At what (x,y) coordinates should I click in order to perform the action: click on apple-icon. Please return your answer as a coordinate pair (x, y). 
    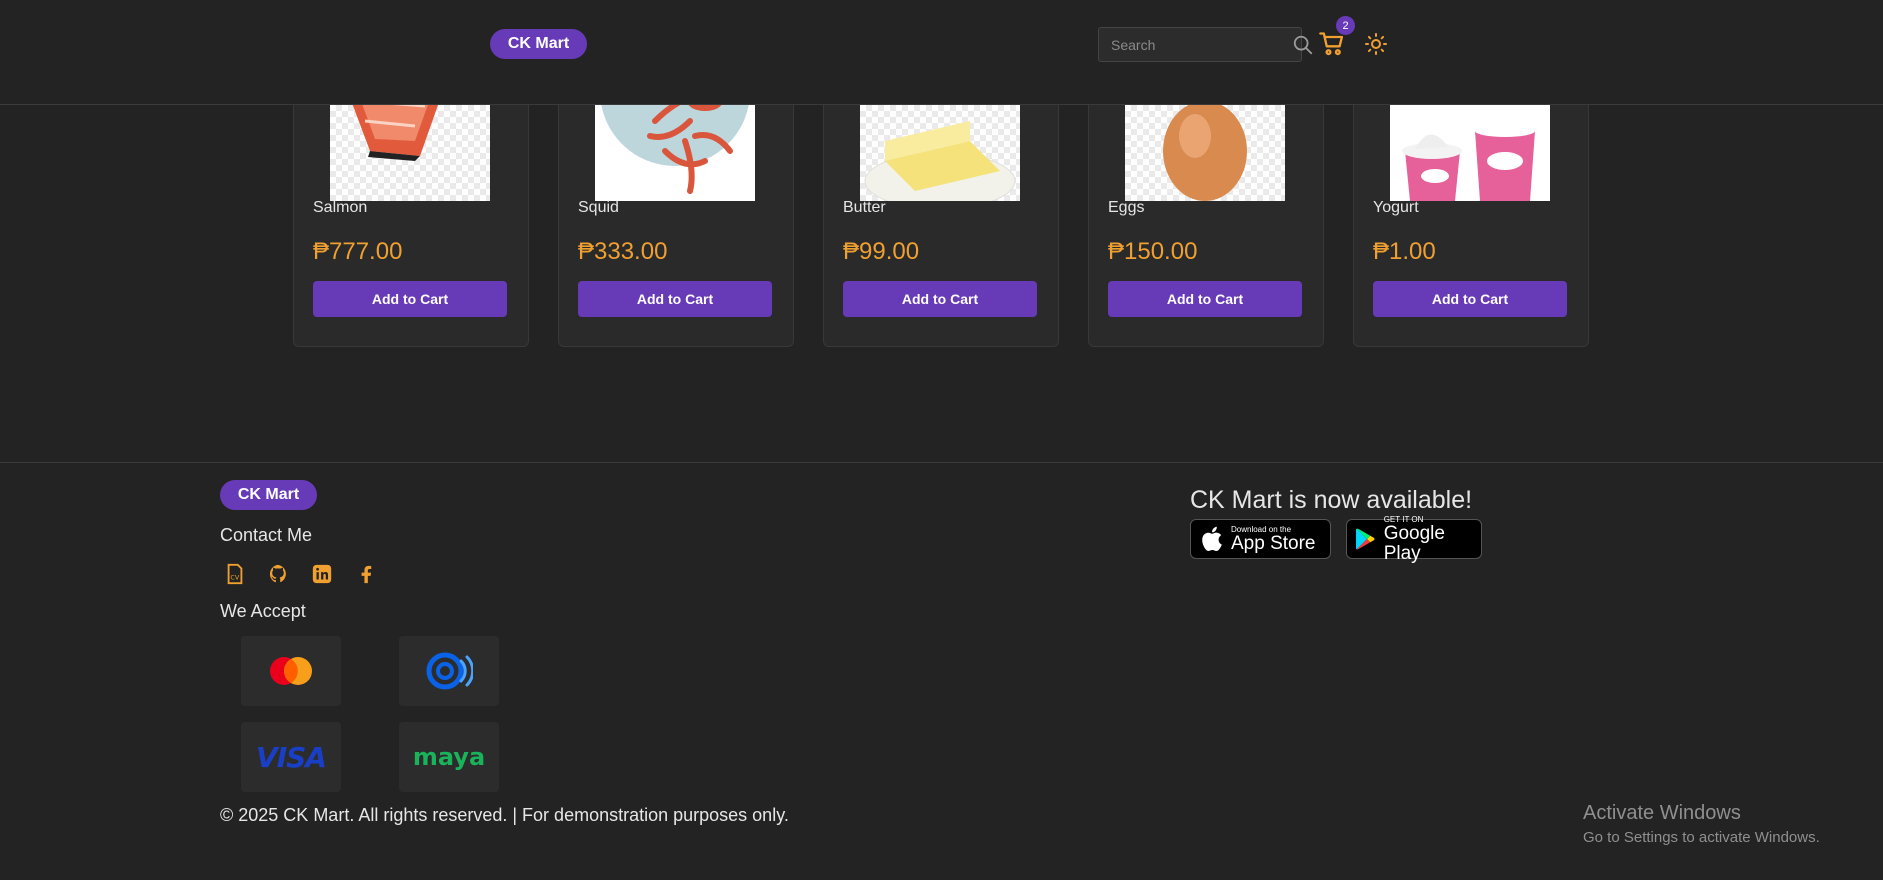
    Looking at the image, I should click on (1212, 539).